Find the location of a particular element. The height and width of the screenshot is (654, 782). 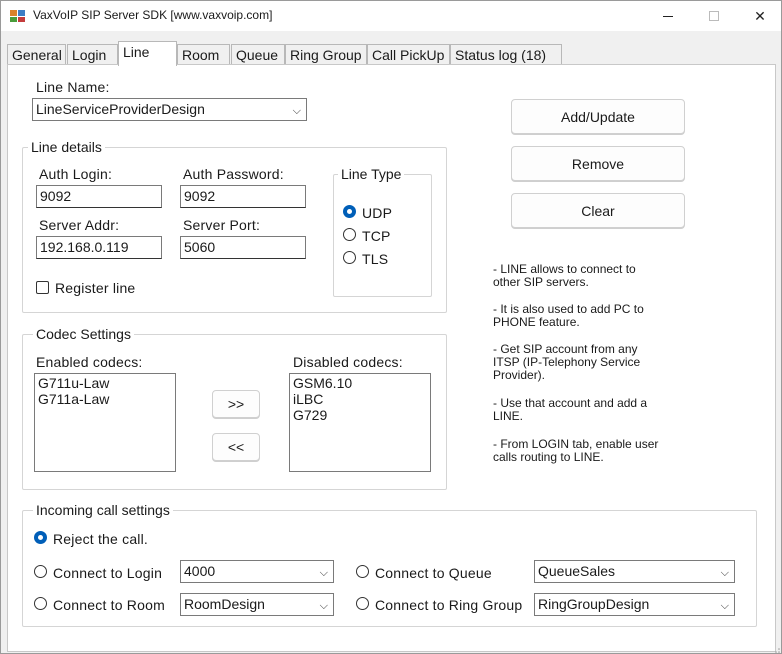

tab-general: General is located at coordinates (36, 54).